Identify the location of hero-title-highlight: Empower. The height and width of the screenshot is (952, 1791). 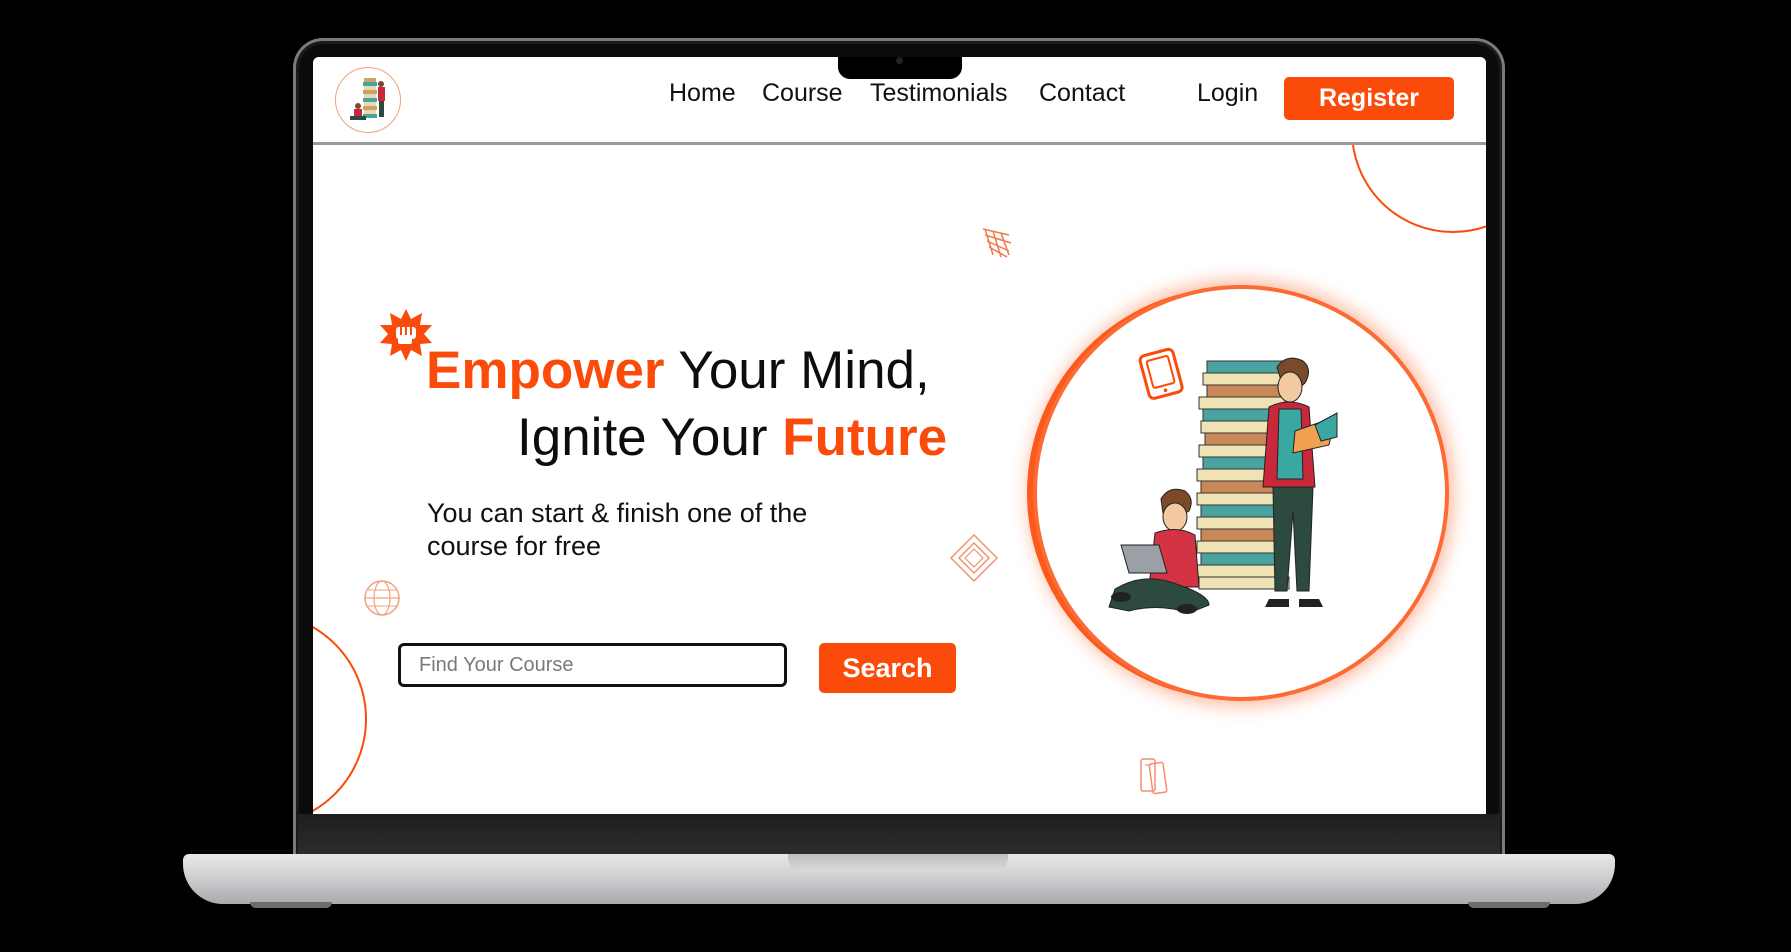
(545, 370).